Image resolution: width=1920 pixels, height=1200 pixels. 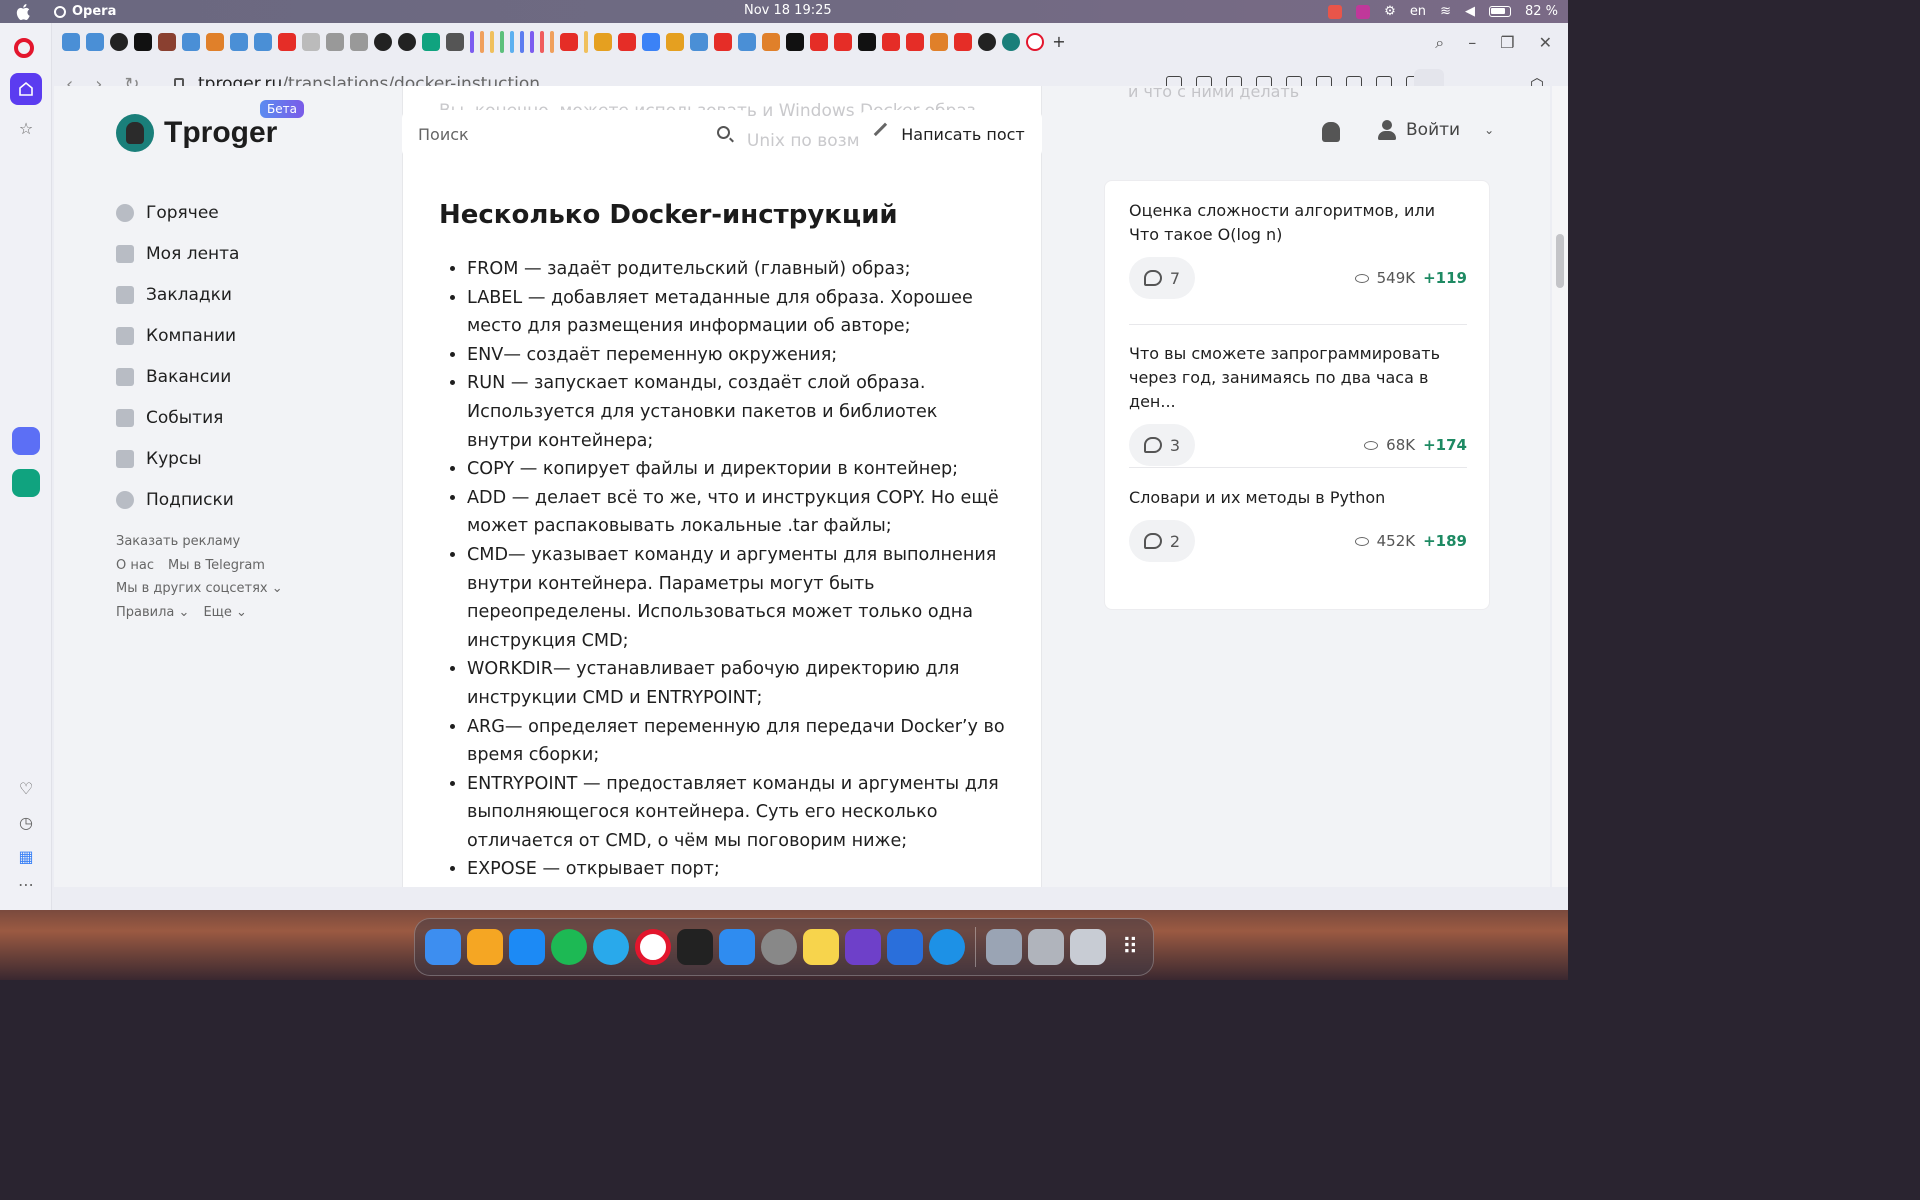 I want to click on terminal-icon, so click(x=695, y=947).